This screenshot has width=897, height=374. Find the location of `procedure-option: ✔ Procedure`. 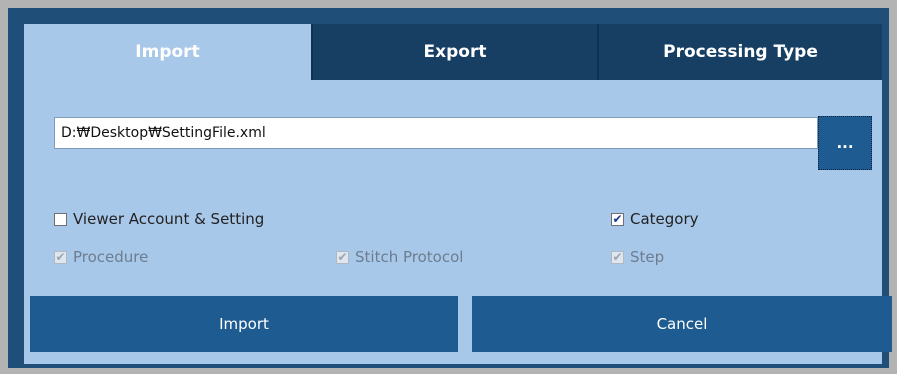

procedure-option: ✔ Procedure is located at coordinates (101, 257).